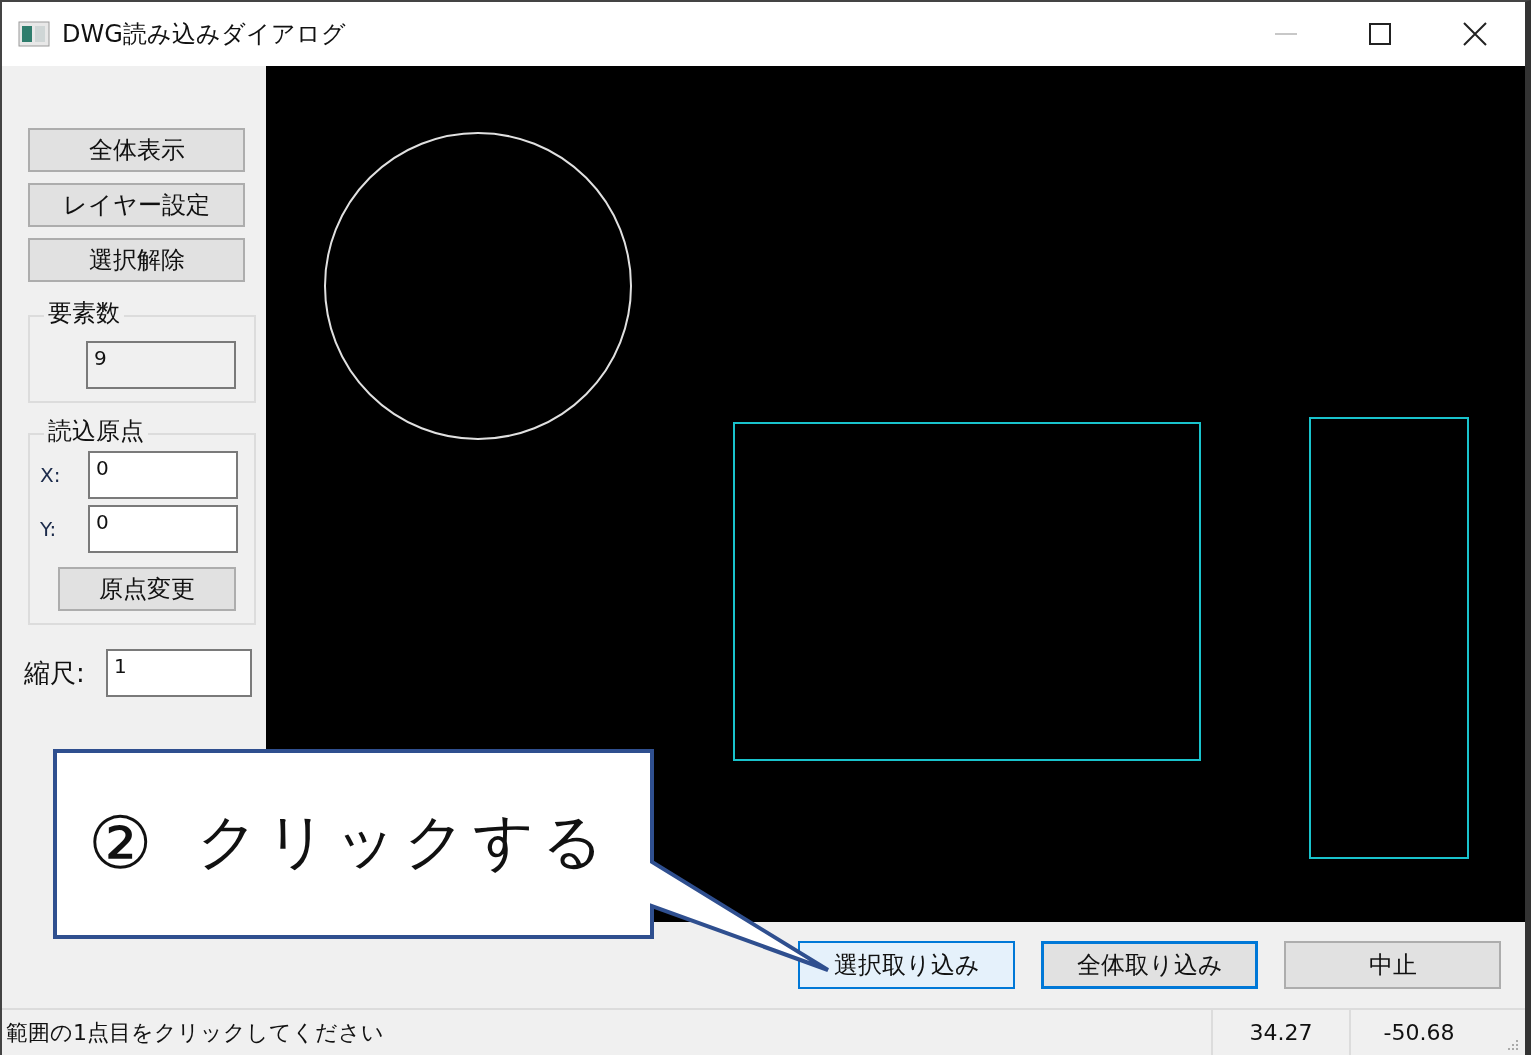 The width and height of the screenshot is (1531, 1055). Describe the element at coordinates (906, 965) in the screenshot. I see `dialog-button: 選択取り込み` at that location.